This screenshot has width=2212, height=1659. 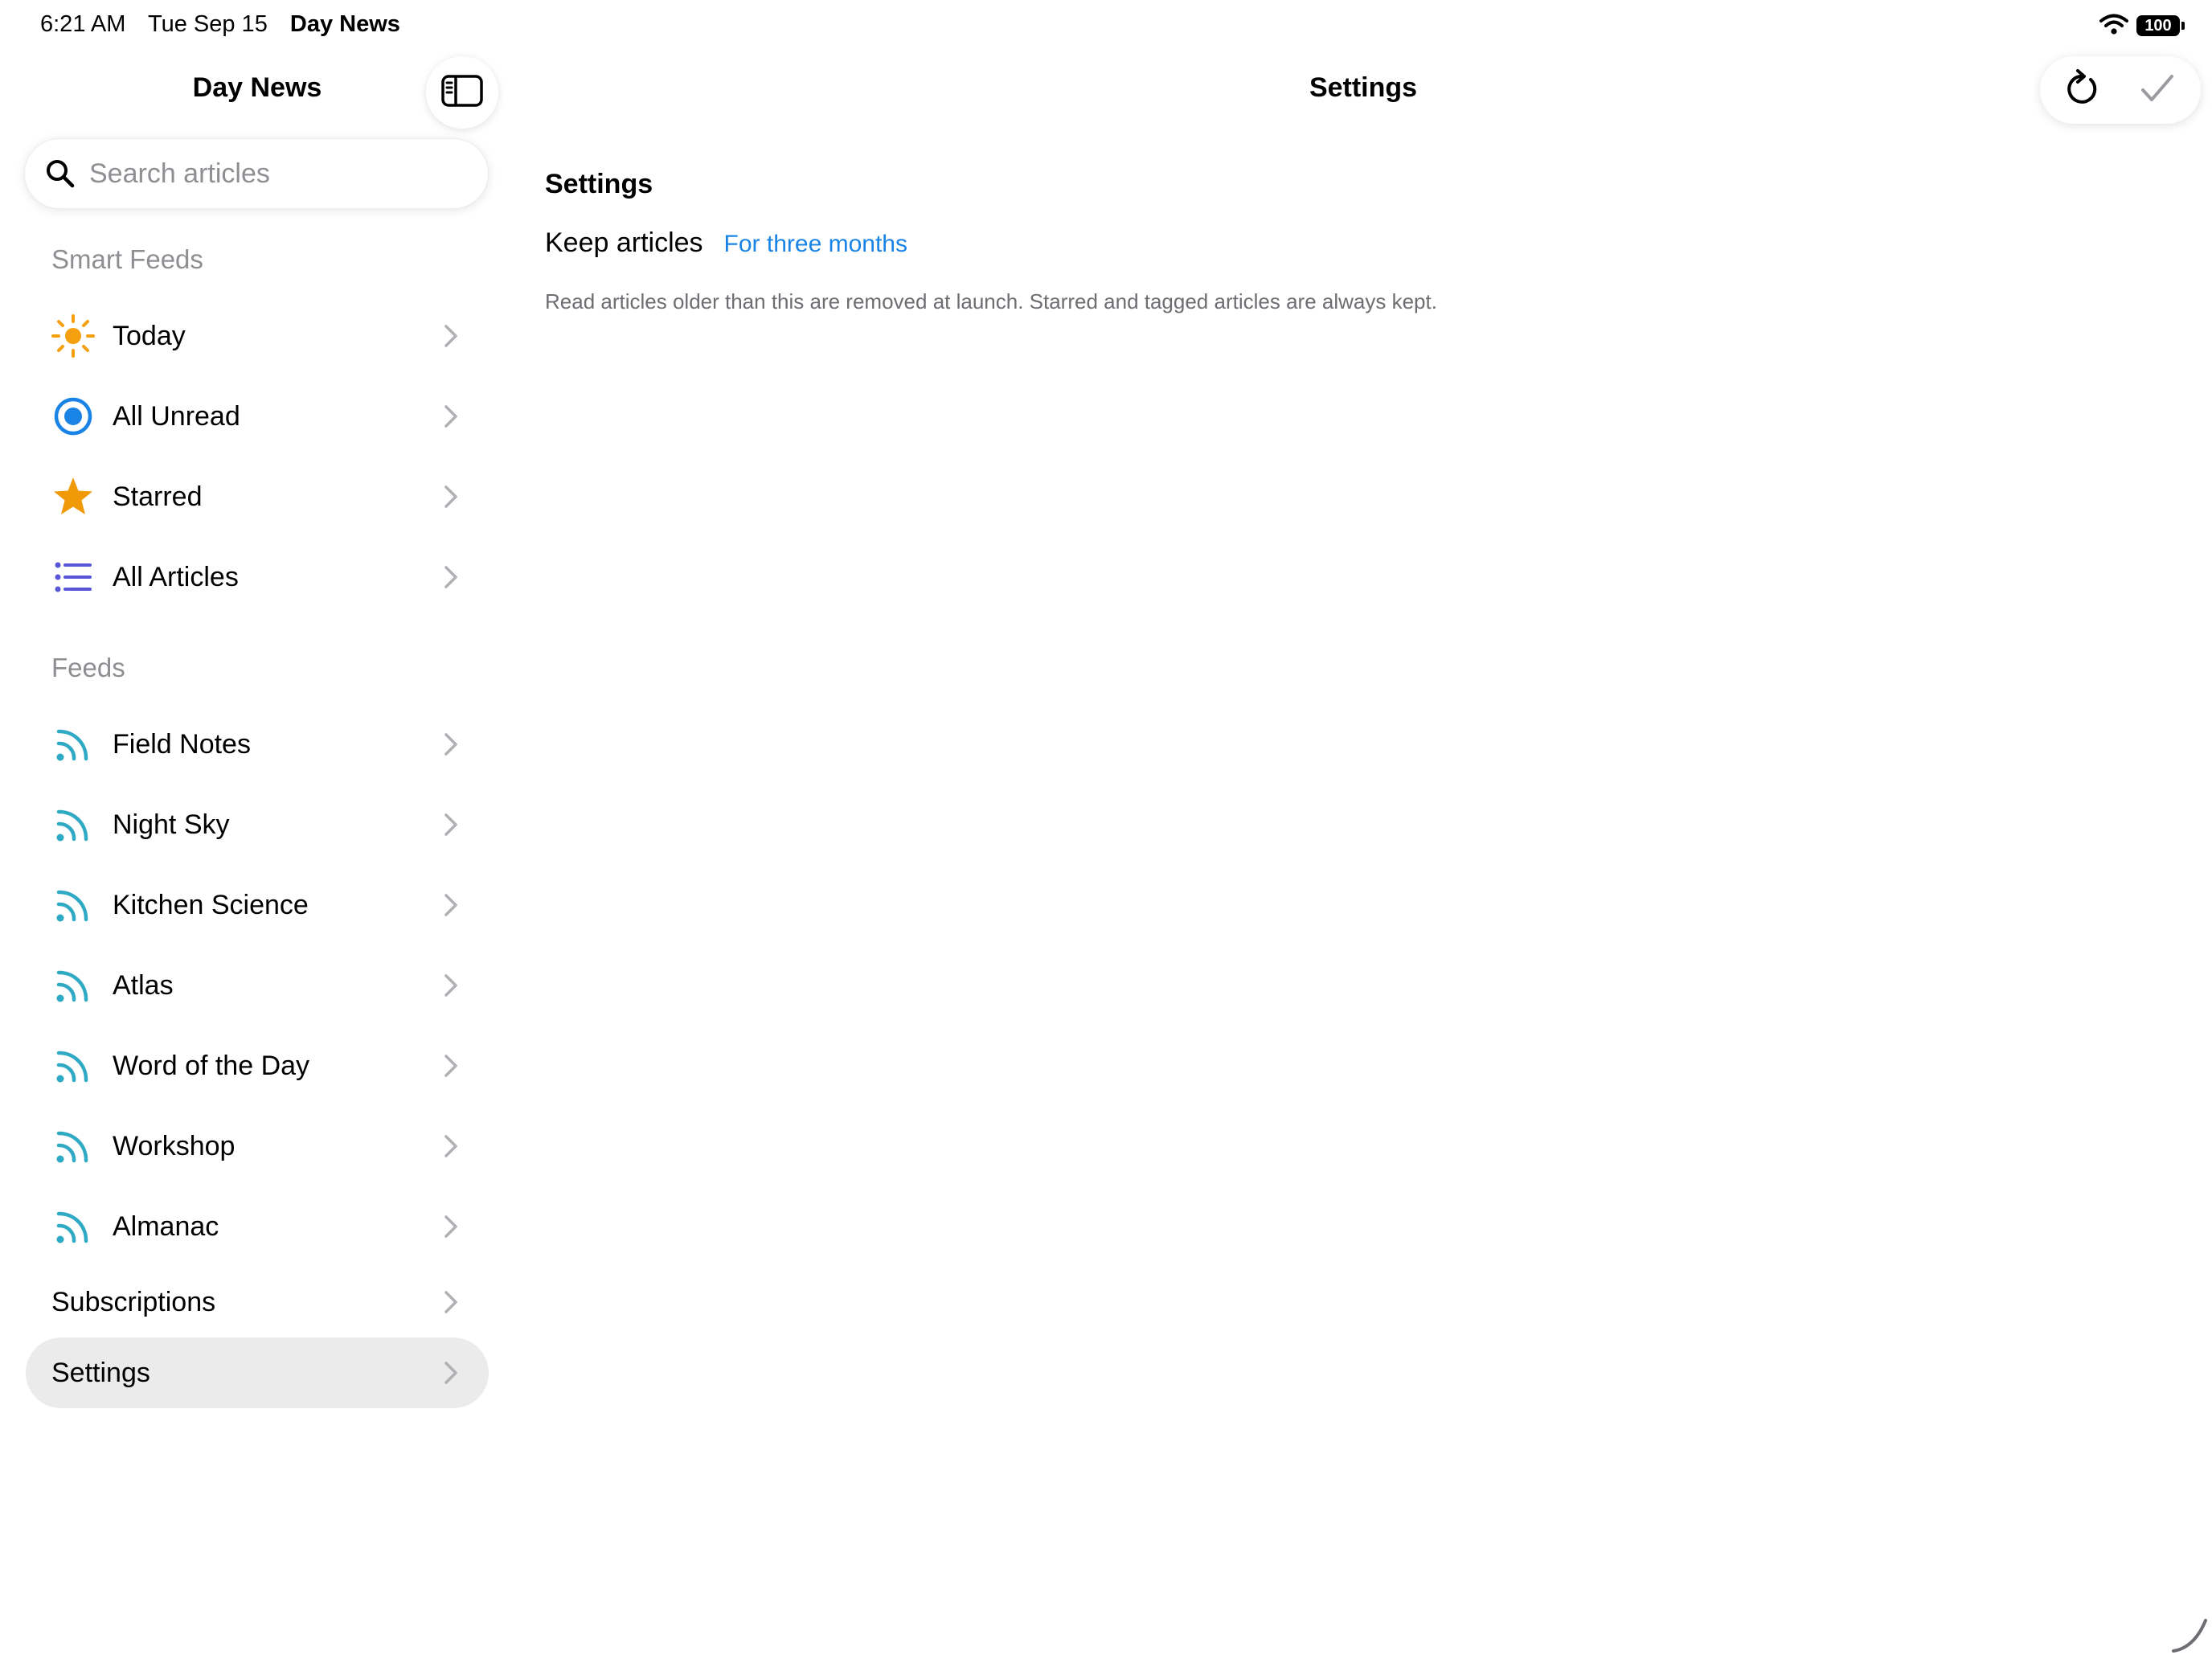 What do you see at coordinates (599, 184) in the screenshot?
I see `settings-section-title: Settings` at bounding box center [599, 184].